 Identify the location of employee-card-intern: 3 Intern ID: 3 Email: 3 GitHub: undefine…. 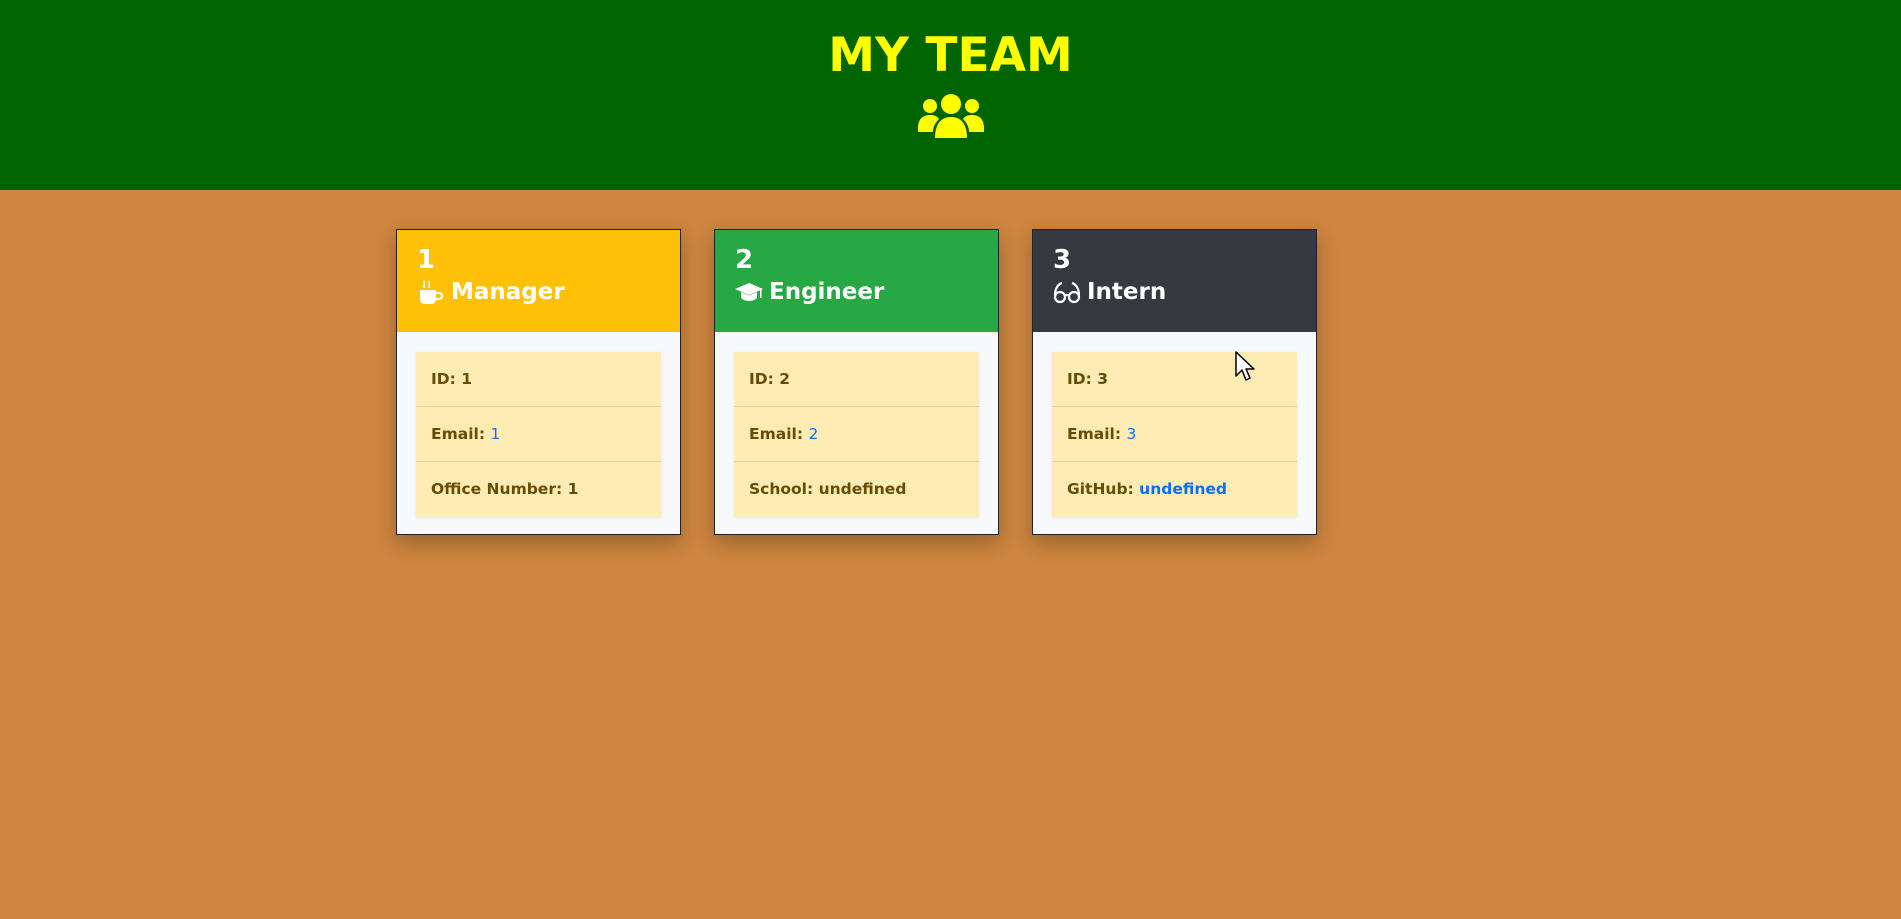
(1174, 382).